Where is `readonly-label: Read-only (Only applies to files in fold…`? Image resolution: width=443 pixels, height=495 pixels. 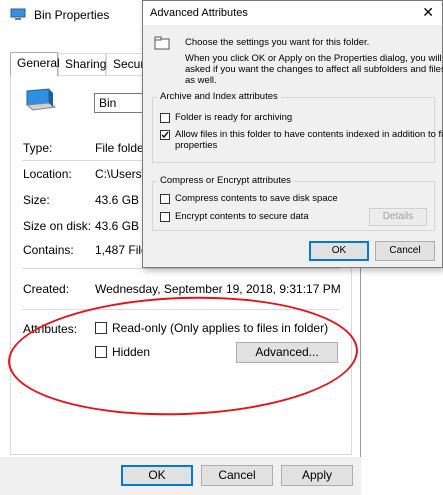 readonly-label: Read-only (Only applies to files in fold… is located at coordinates (220, 328).